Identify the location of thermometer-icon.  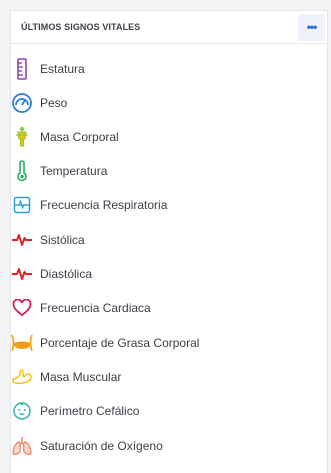
(22, 171).